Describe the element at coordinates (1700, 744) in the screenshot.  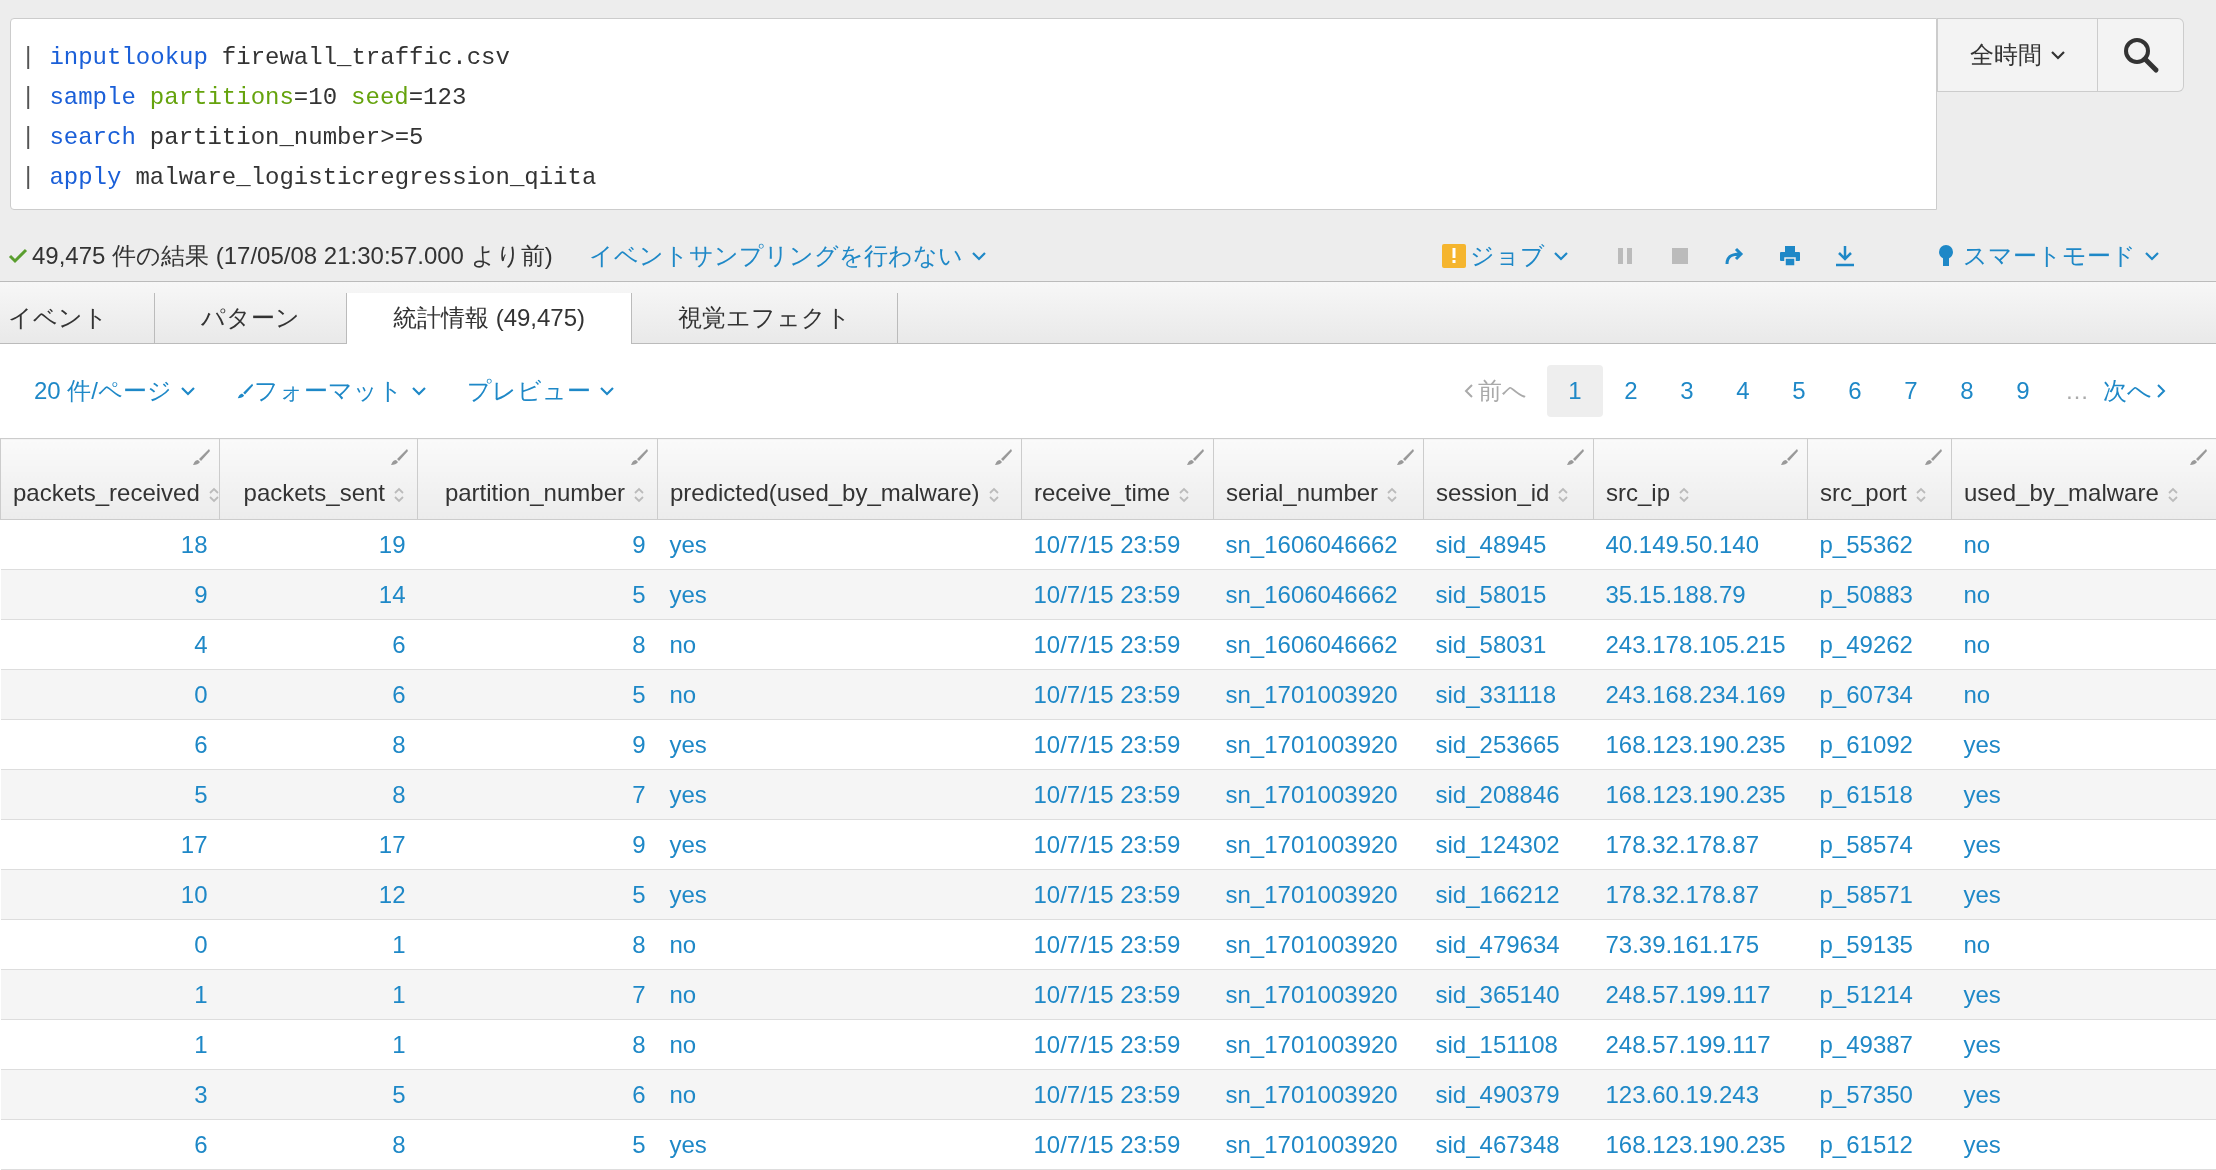
I see `table-cell: 168.123.190.235` at that location.